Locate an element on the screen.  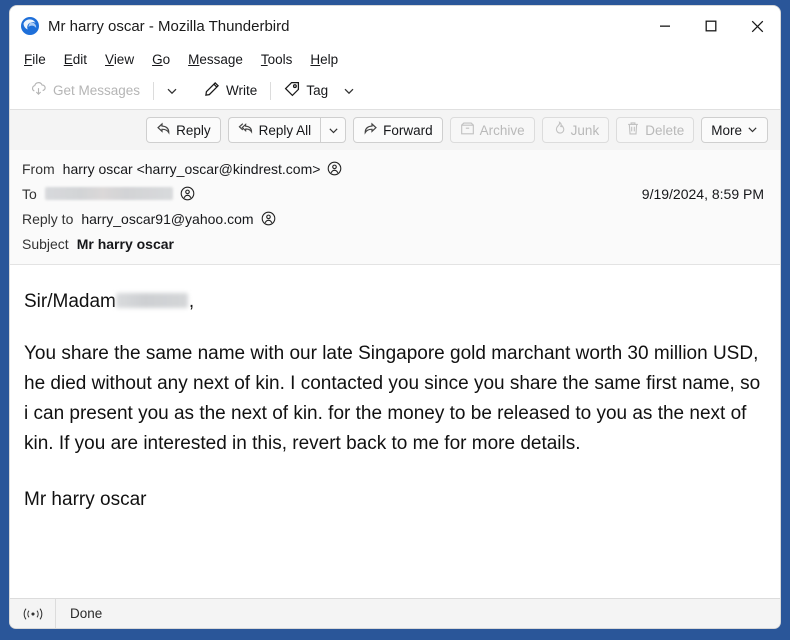
menu-item-view-rest: iew is located at coordinates (124, 59).